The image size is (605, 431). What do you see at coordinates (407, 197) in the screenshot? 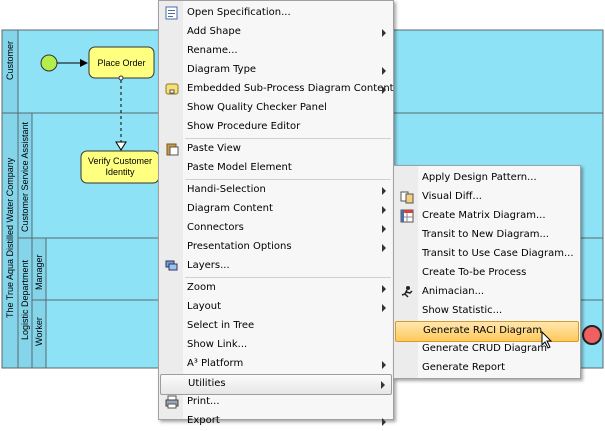
I see `visual-diff-icon` at bounding box center [407, 197].